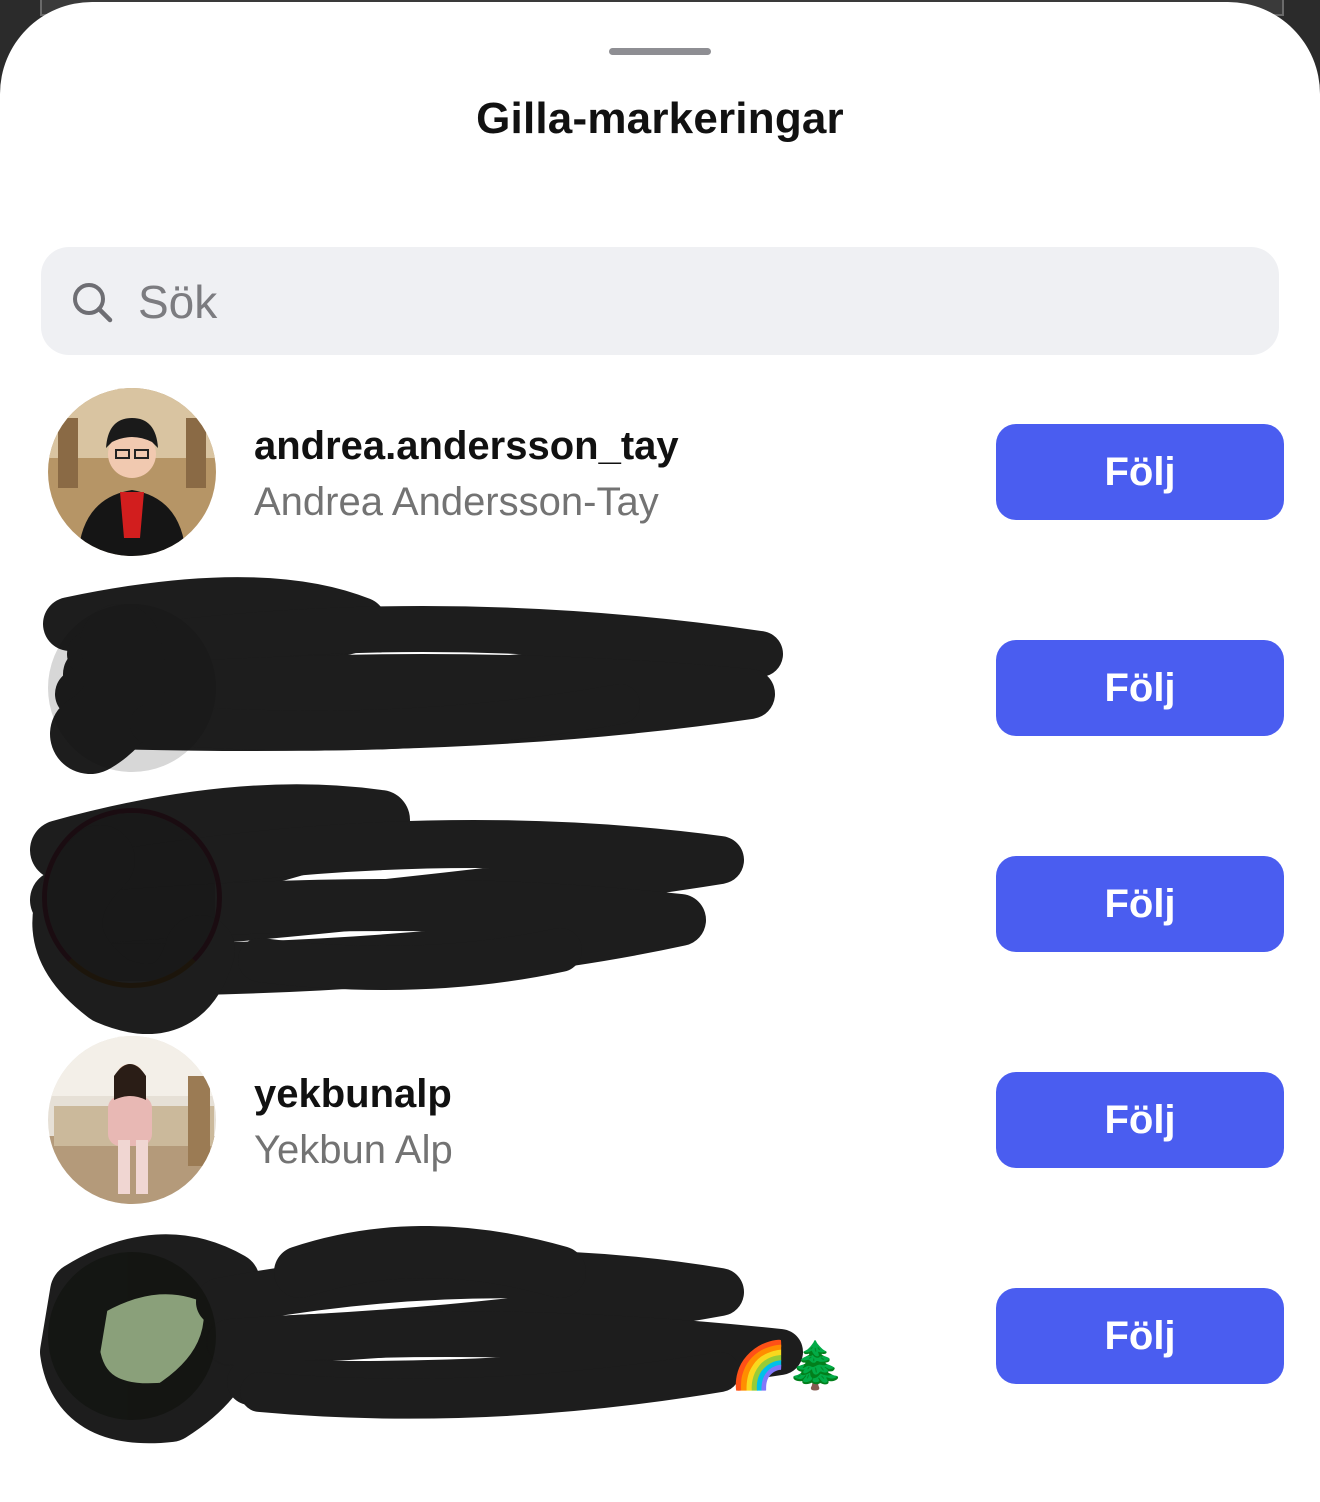  I want to click on full-name: Yekbun Alp, so click(353, 1150).